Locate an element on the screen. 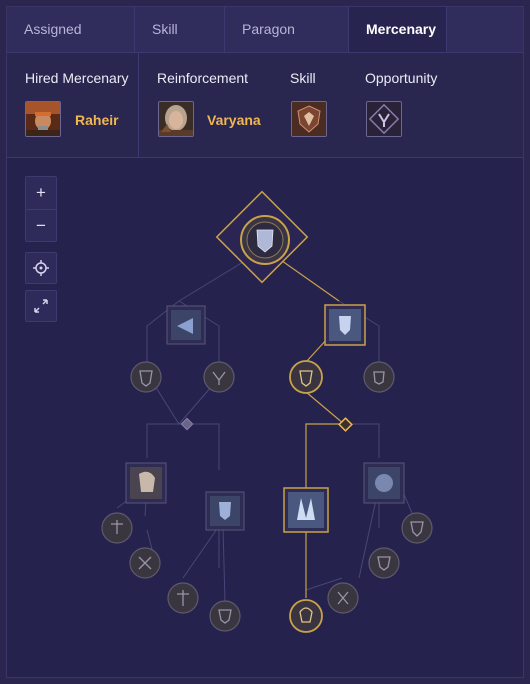 This screenshot has height=684, width=530. raheir-avatar-icon is located at coordinates (43, 119).